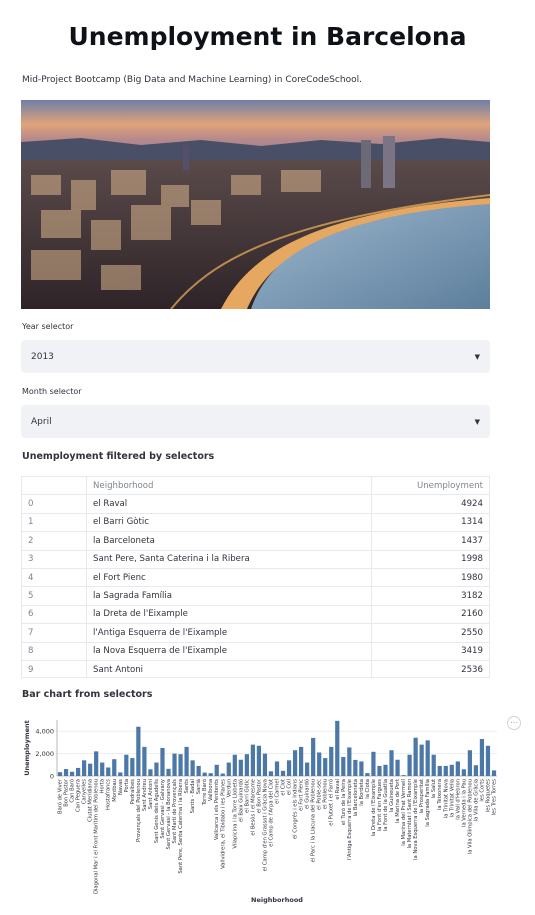 The width and height of the screenshot is (535, 915). What do you see at coordinates (54, 651) in the screenshot?
I see `row-index: 8` at bounding box center [54, 651].